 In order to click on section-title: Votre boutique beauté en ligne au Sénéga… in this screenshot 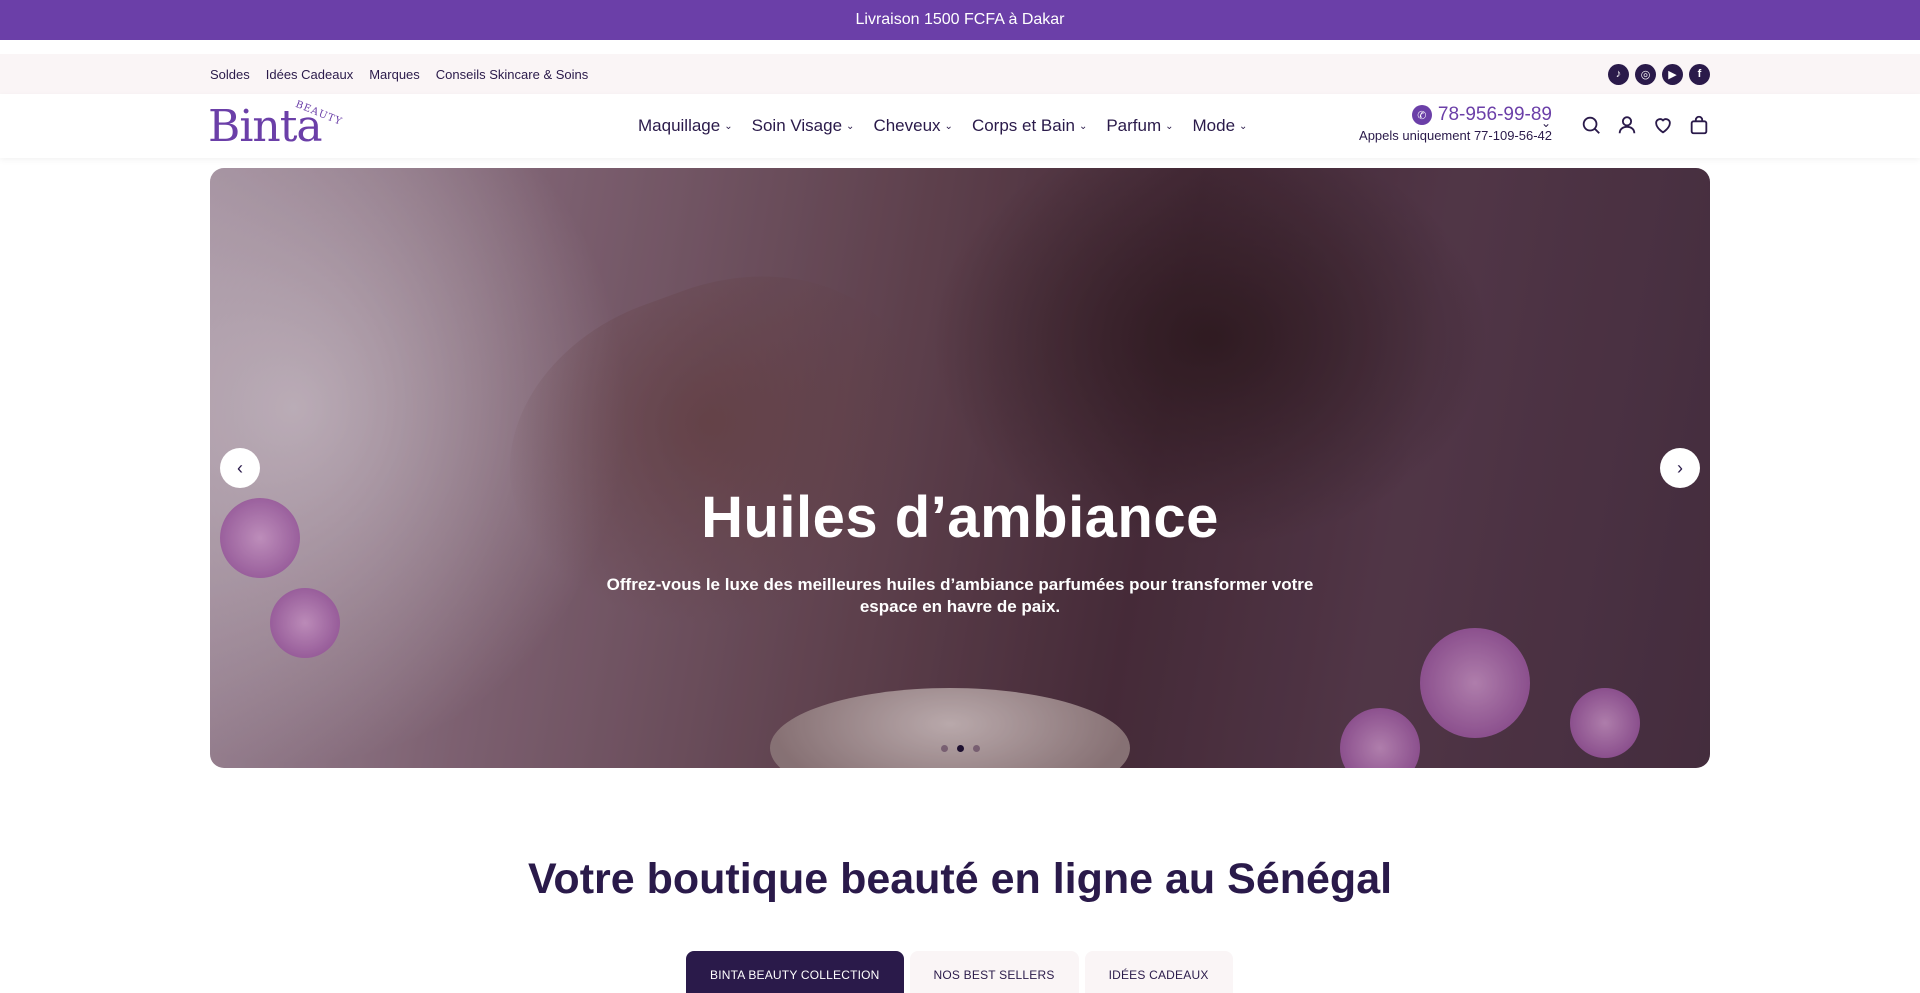, I will do `click(960, 879)`.